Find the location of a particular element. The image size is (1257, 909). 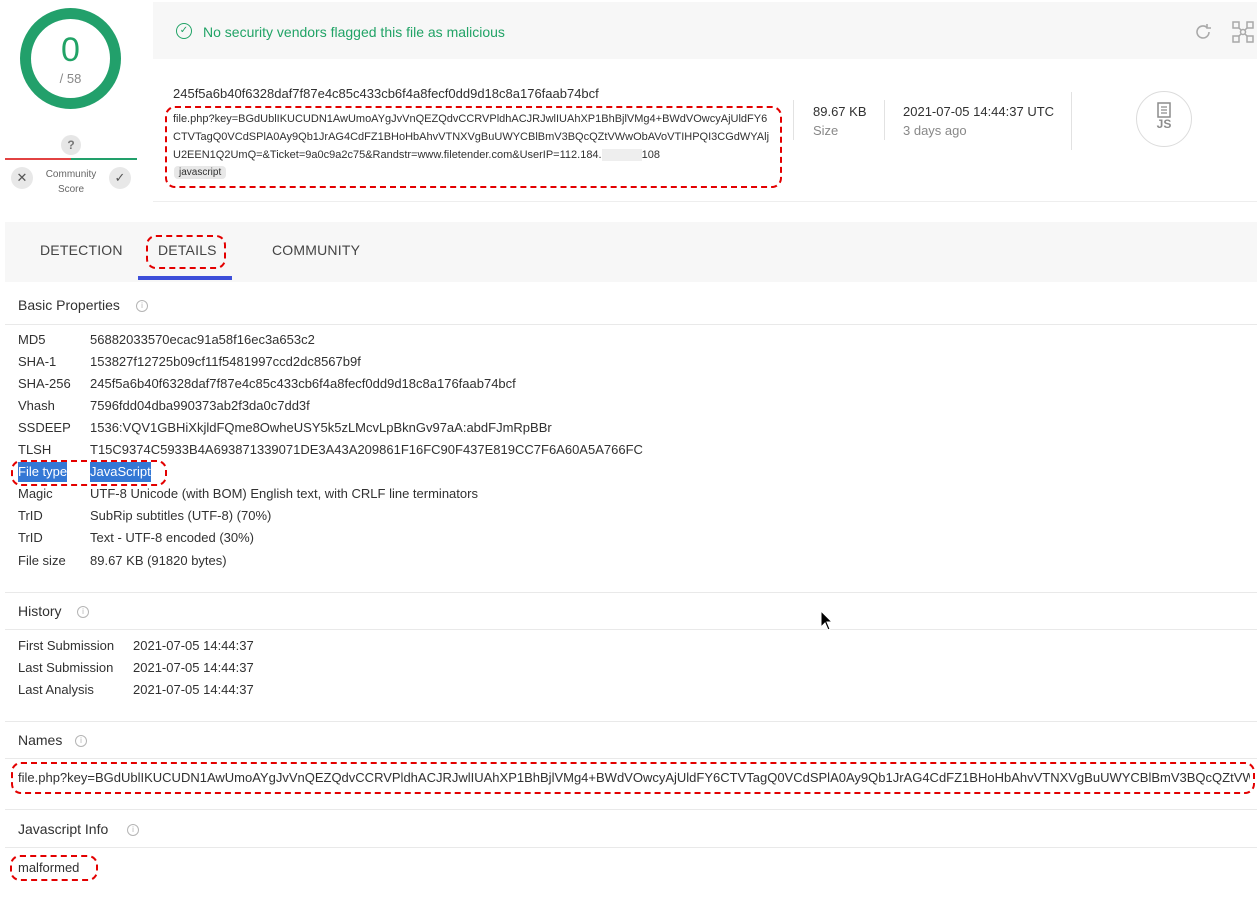

file-size-value: 89.67 KB is located at coordinates (840, 111).